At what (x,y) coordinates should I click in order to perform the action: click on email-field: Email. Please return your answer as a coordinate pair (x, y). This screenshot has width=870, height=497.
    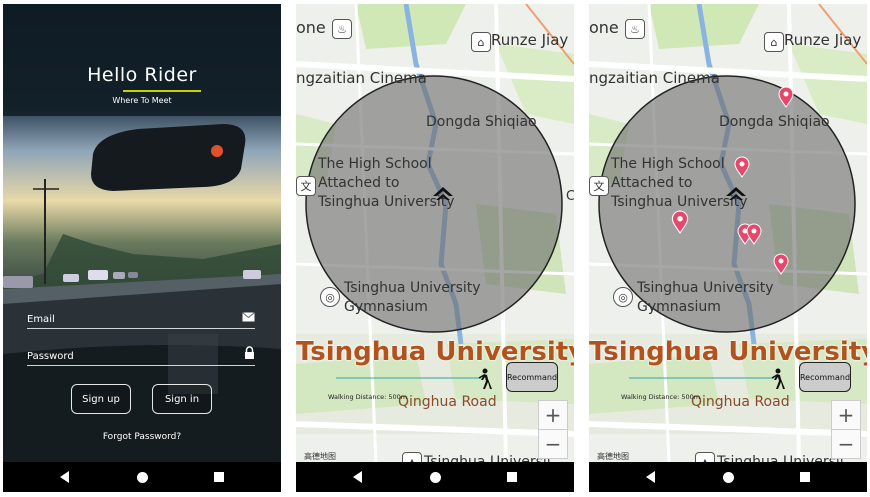
    Looking at the image, I should click on (141, 319).